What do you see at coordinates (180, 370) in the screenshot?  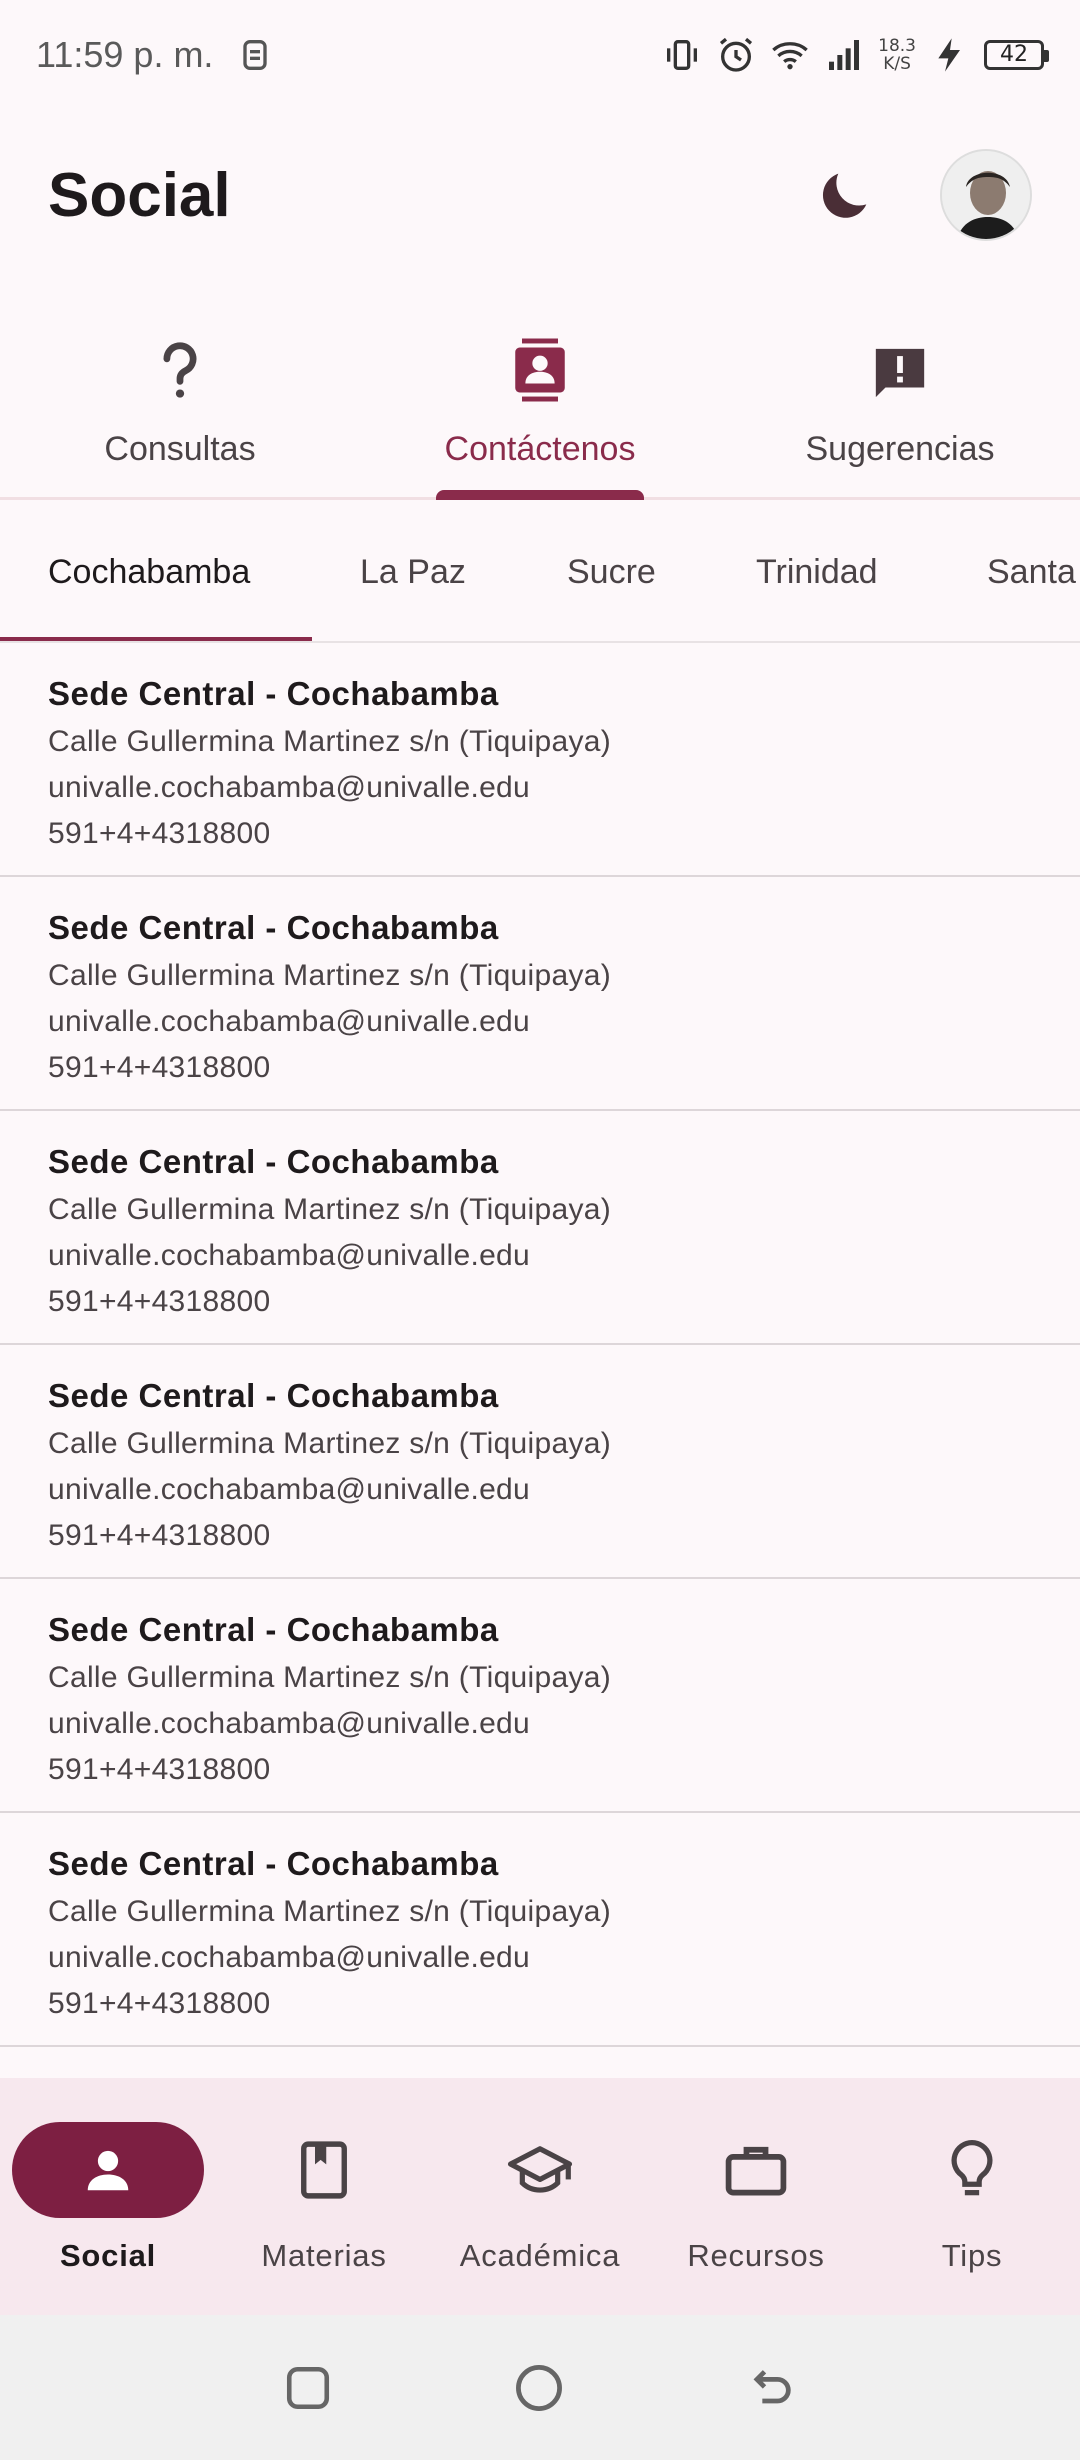 I see `question-mark-icon` at bounding box center [180, 370].